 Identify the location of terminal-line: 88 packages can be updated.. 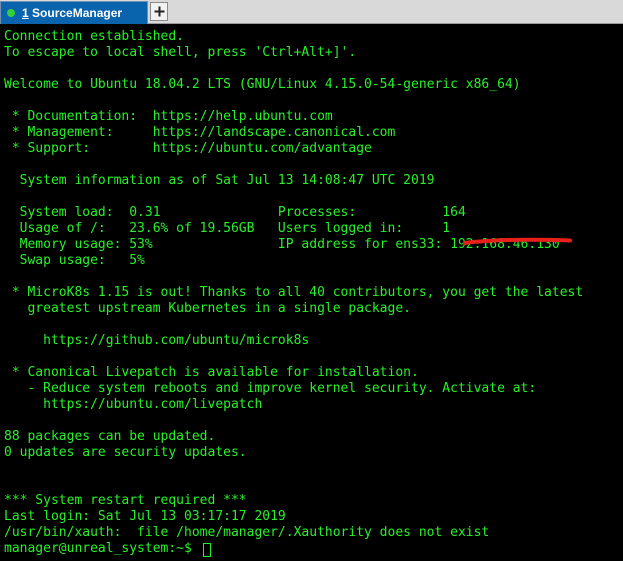
(110, 436).